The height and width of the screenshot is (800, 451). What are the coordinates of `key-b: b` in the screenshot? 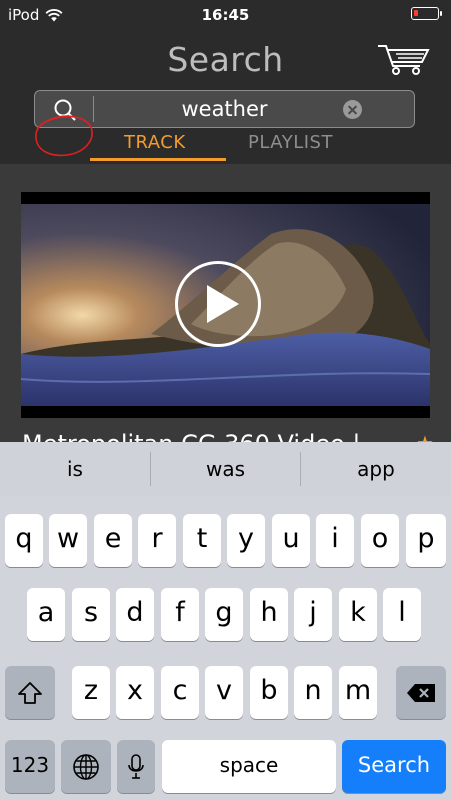 It's located at (269, 692).